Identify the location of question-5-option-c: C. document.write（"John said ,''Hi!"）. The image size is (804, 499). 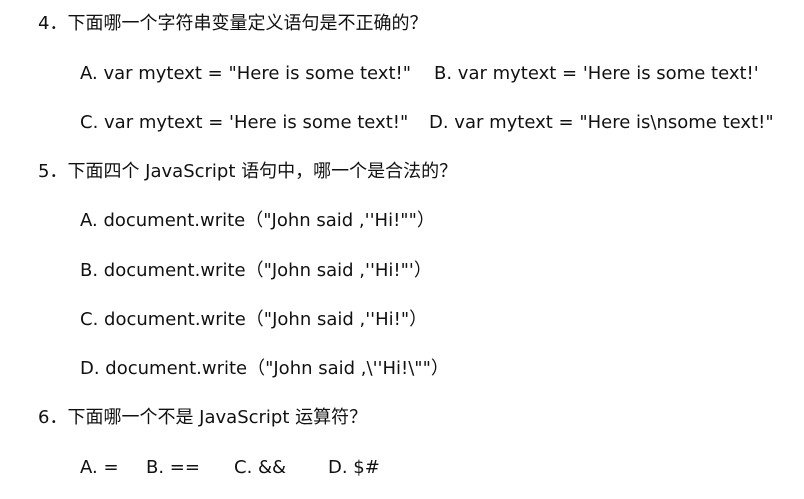
(254, 319).